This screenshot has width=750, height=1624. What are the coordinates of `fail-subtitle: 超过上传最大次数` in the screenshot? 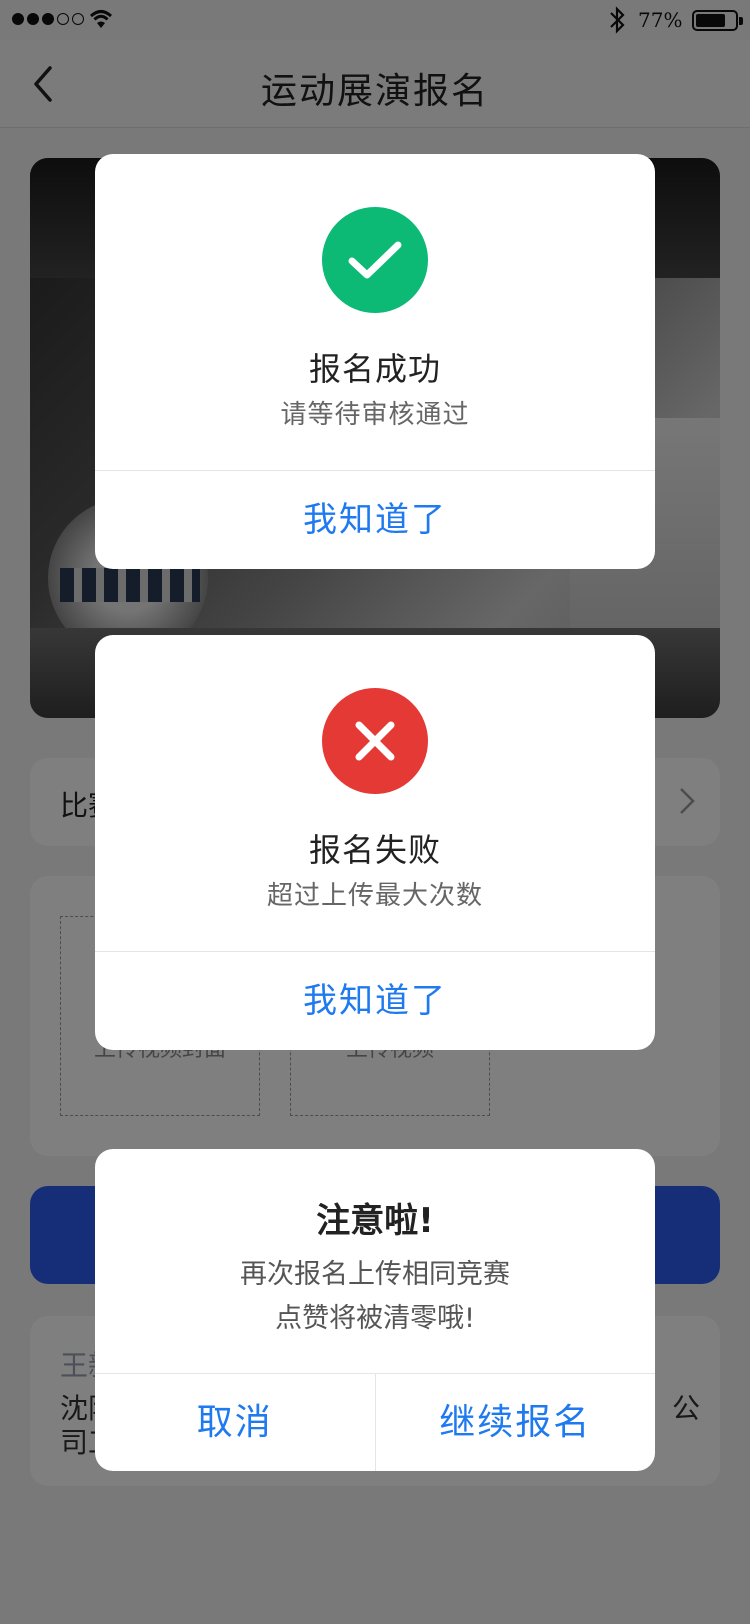 It's located at (374, 896).